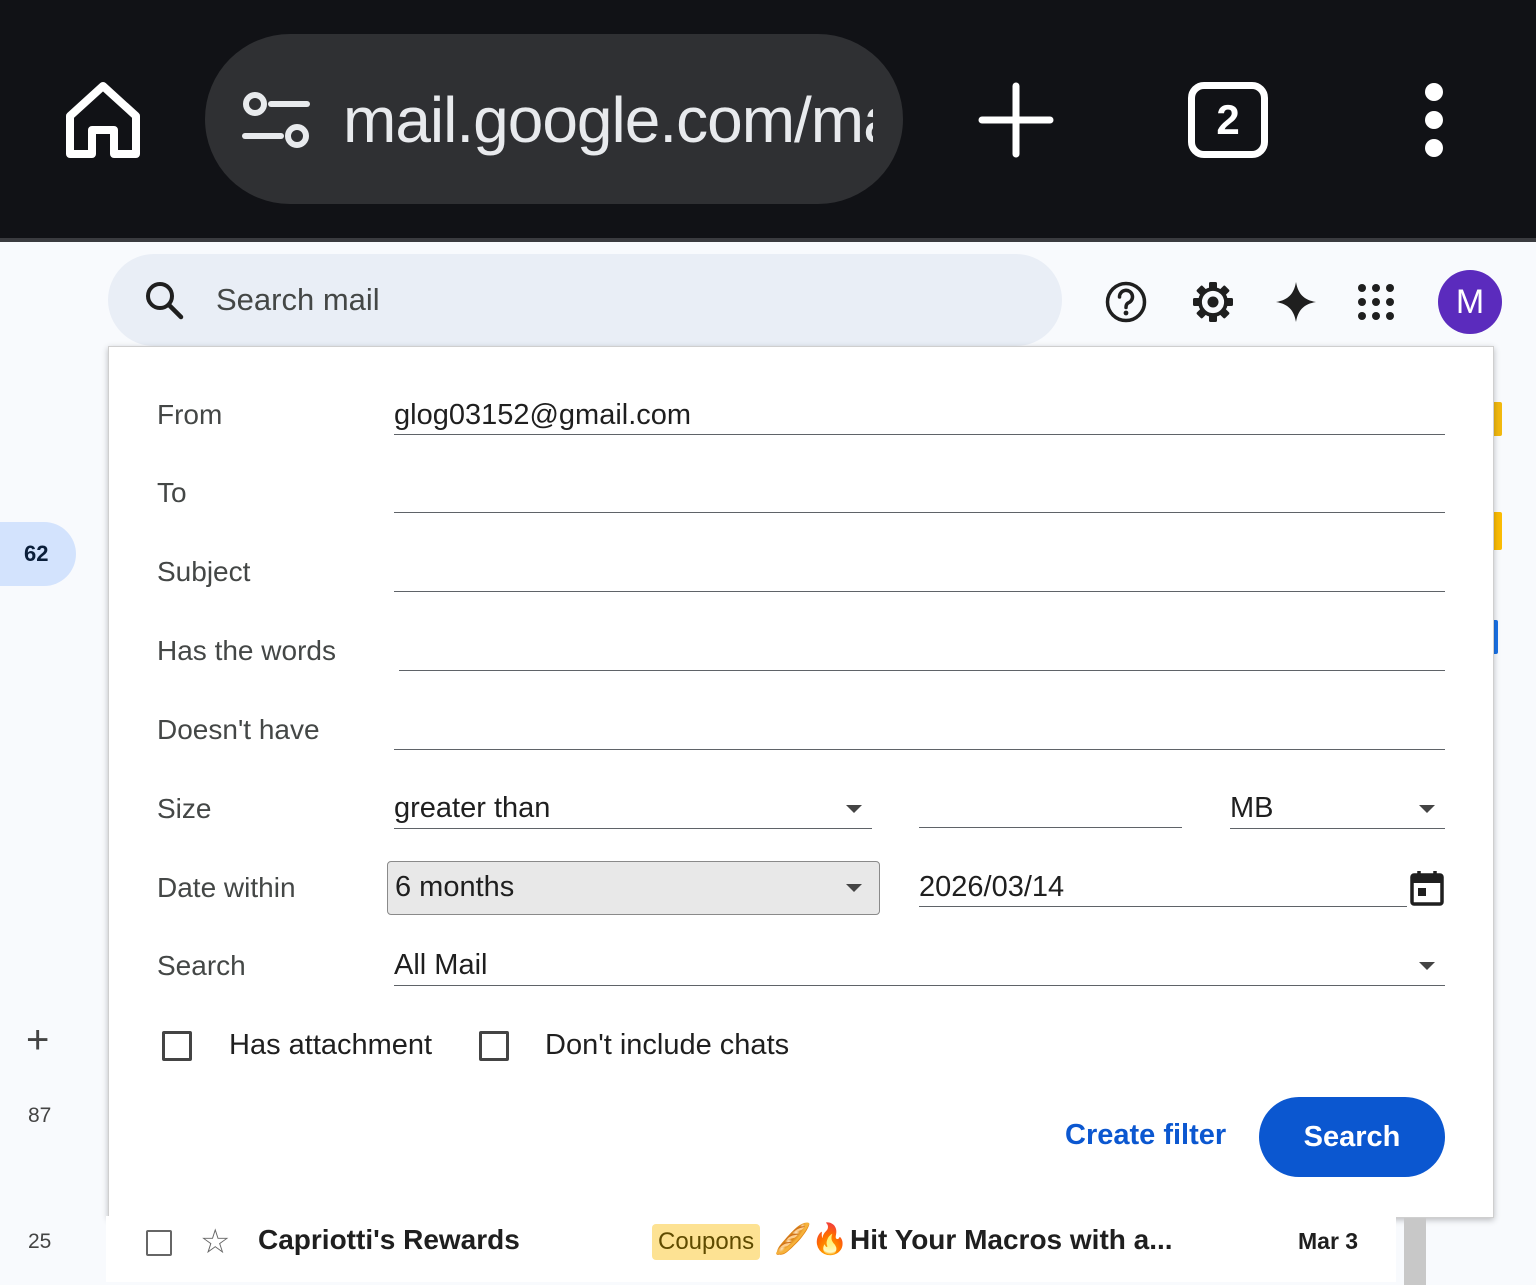 This screenshot has width=1536, height=1285. Describe the element at coordinates (1228, 120) in the screenshot. I see `tab-switcher-button: 2` at that location.